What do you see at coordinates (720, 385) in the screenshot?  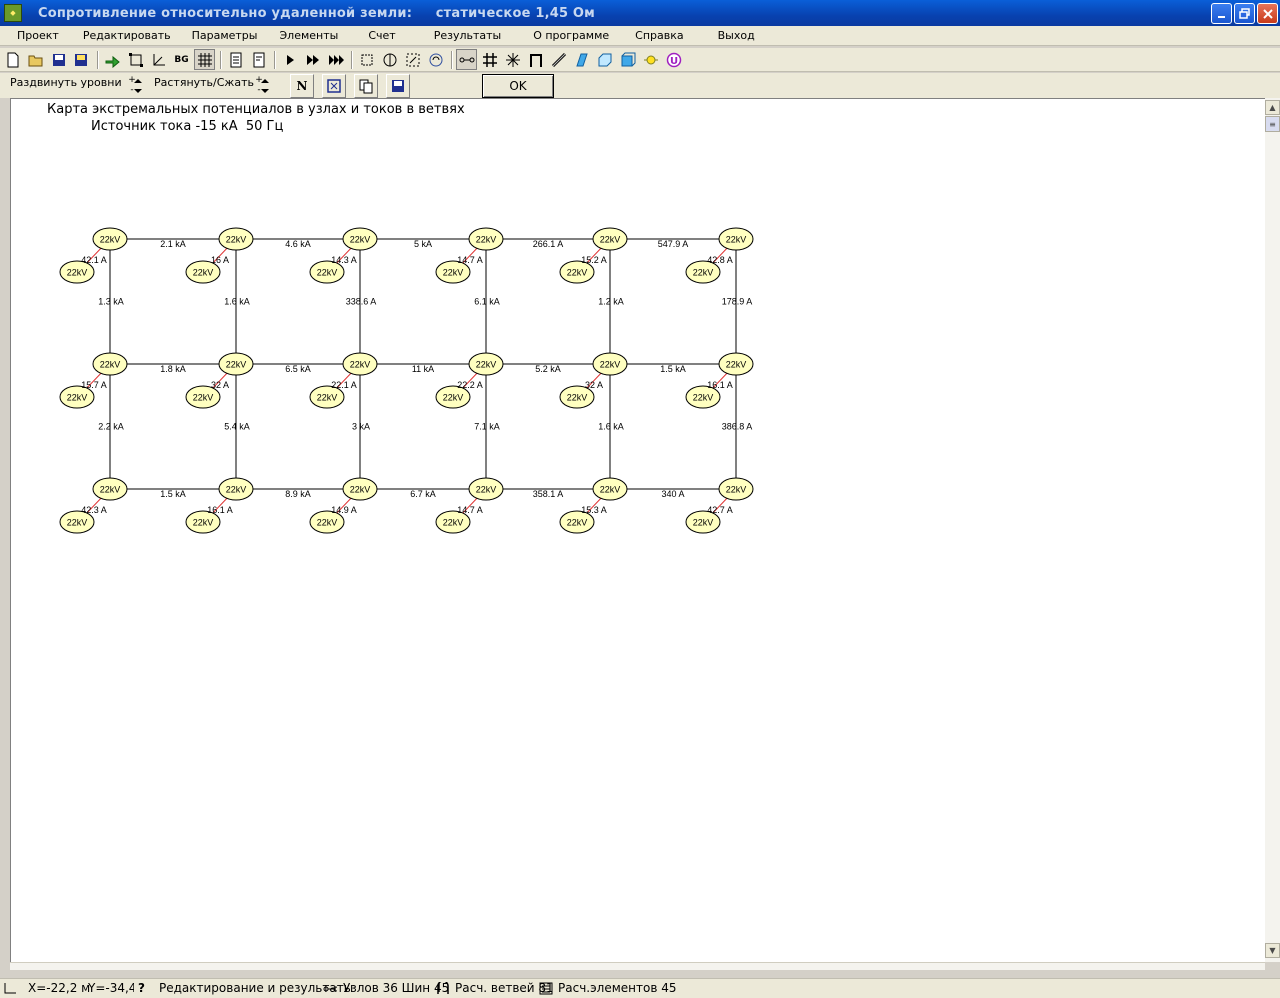 I see `ground-current-label: 16.1 A` at bounding box center [720, 385].